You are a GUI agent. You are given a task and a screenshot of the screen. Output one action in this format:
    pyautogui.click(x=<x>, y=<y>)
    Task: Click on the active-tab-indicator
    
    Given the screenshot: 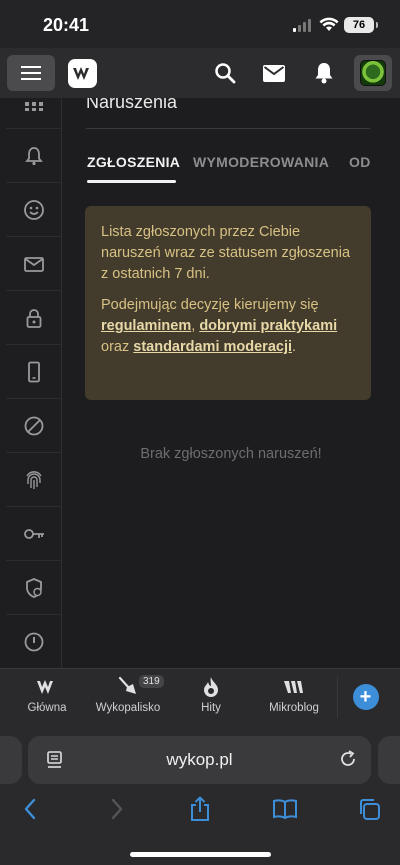 What is the action you would take?
    pyautogui.click(x=131, y=181)
    